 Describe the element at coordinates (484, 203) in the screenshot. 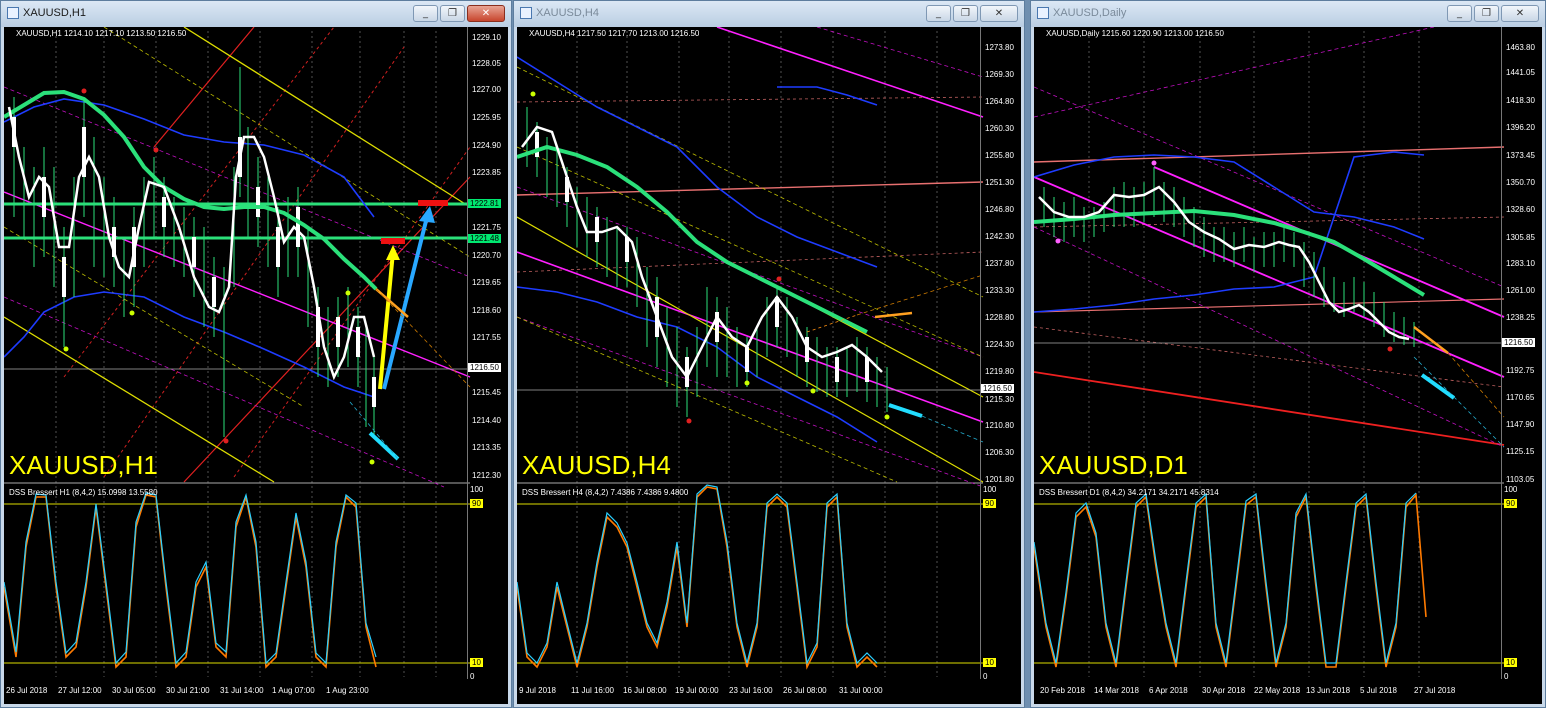

I see `level-label: 1222.81` at that location.